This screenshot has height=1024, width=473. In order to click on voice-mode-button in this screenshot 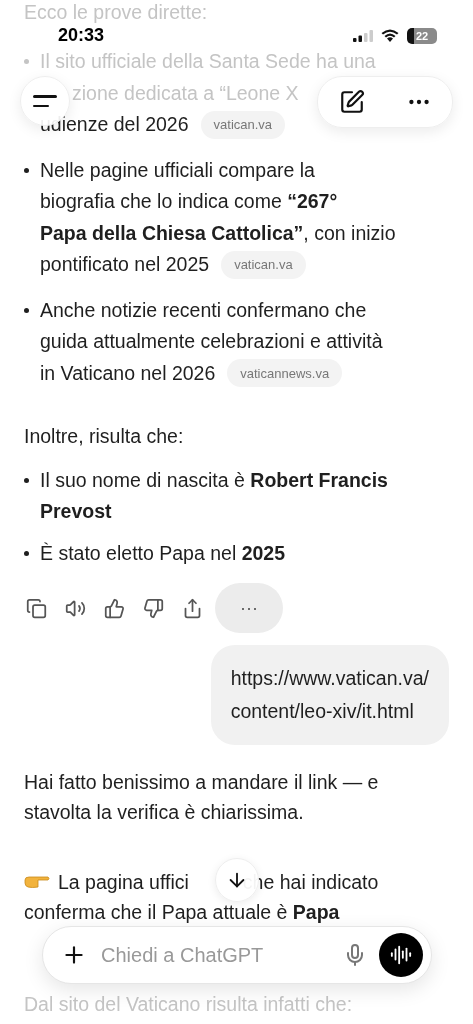, I will do `click(401, 955)`.